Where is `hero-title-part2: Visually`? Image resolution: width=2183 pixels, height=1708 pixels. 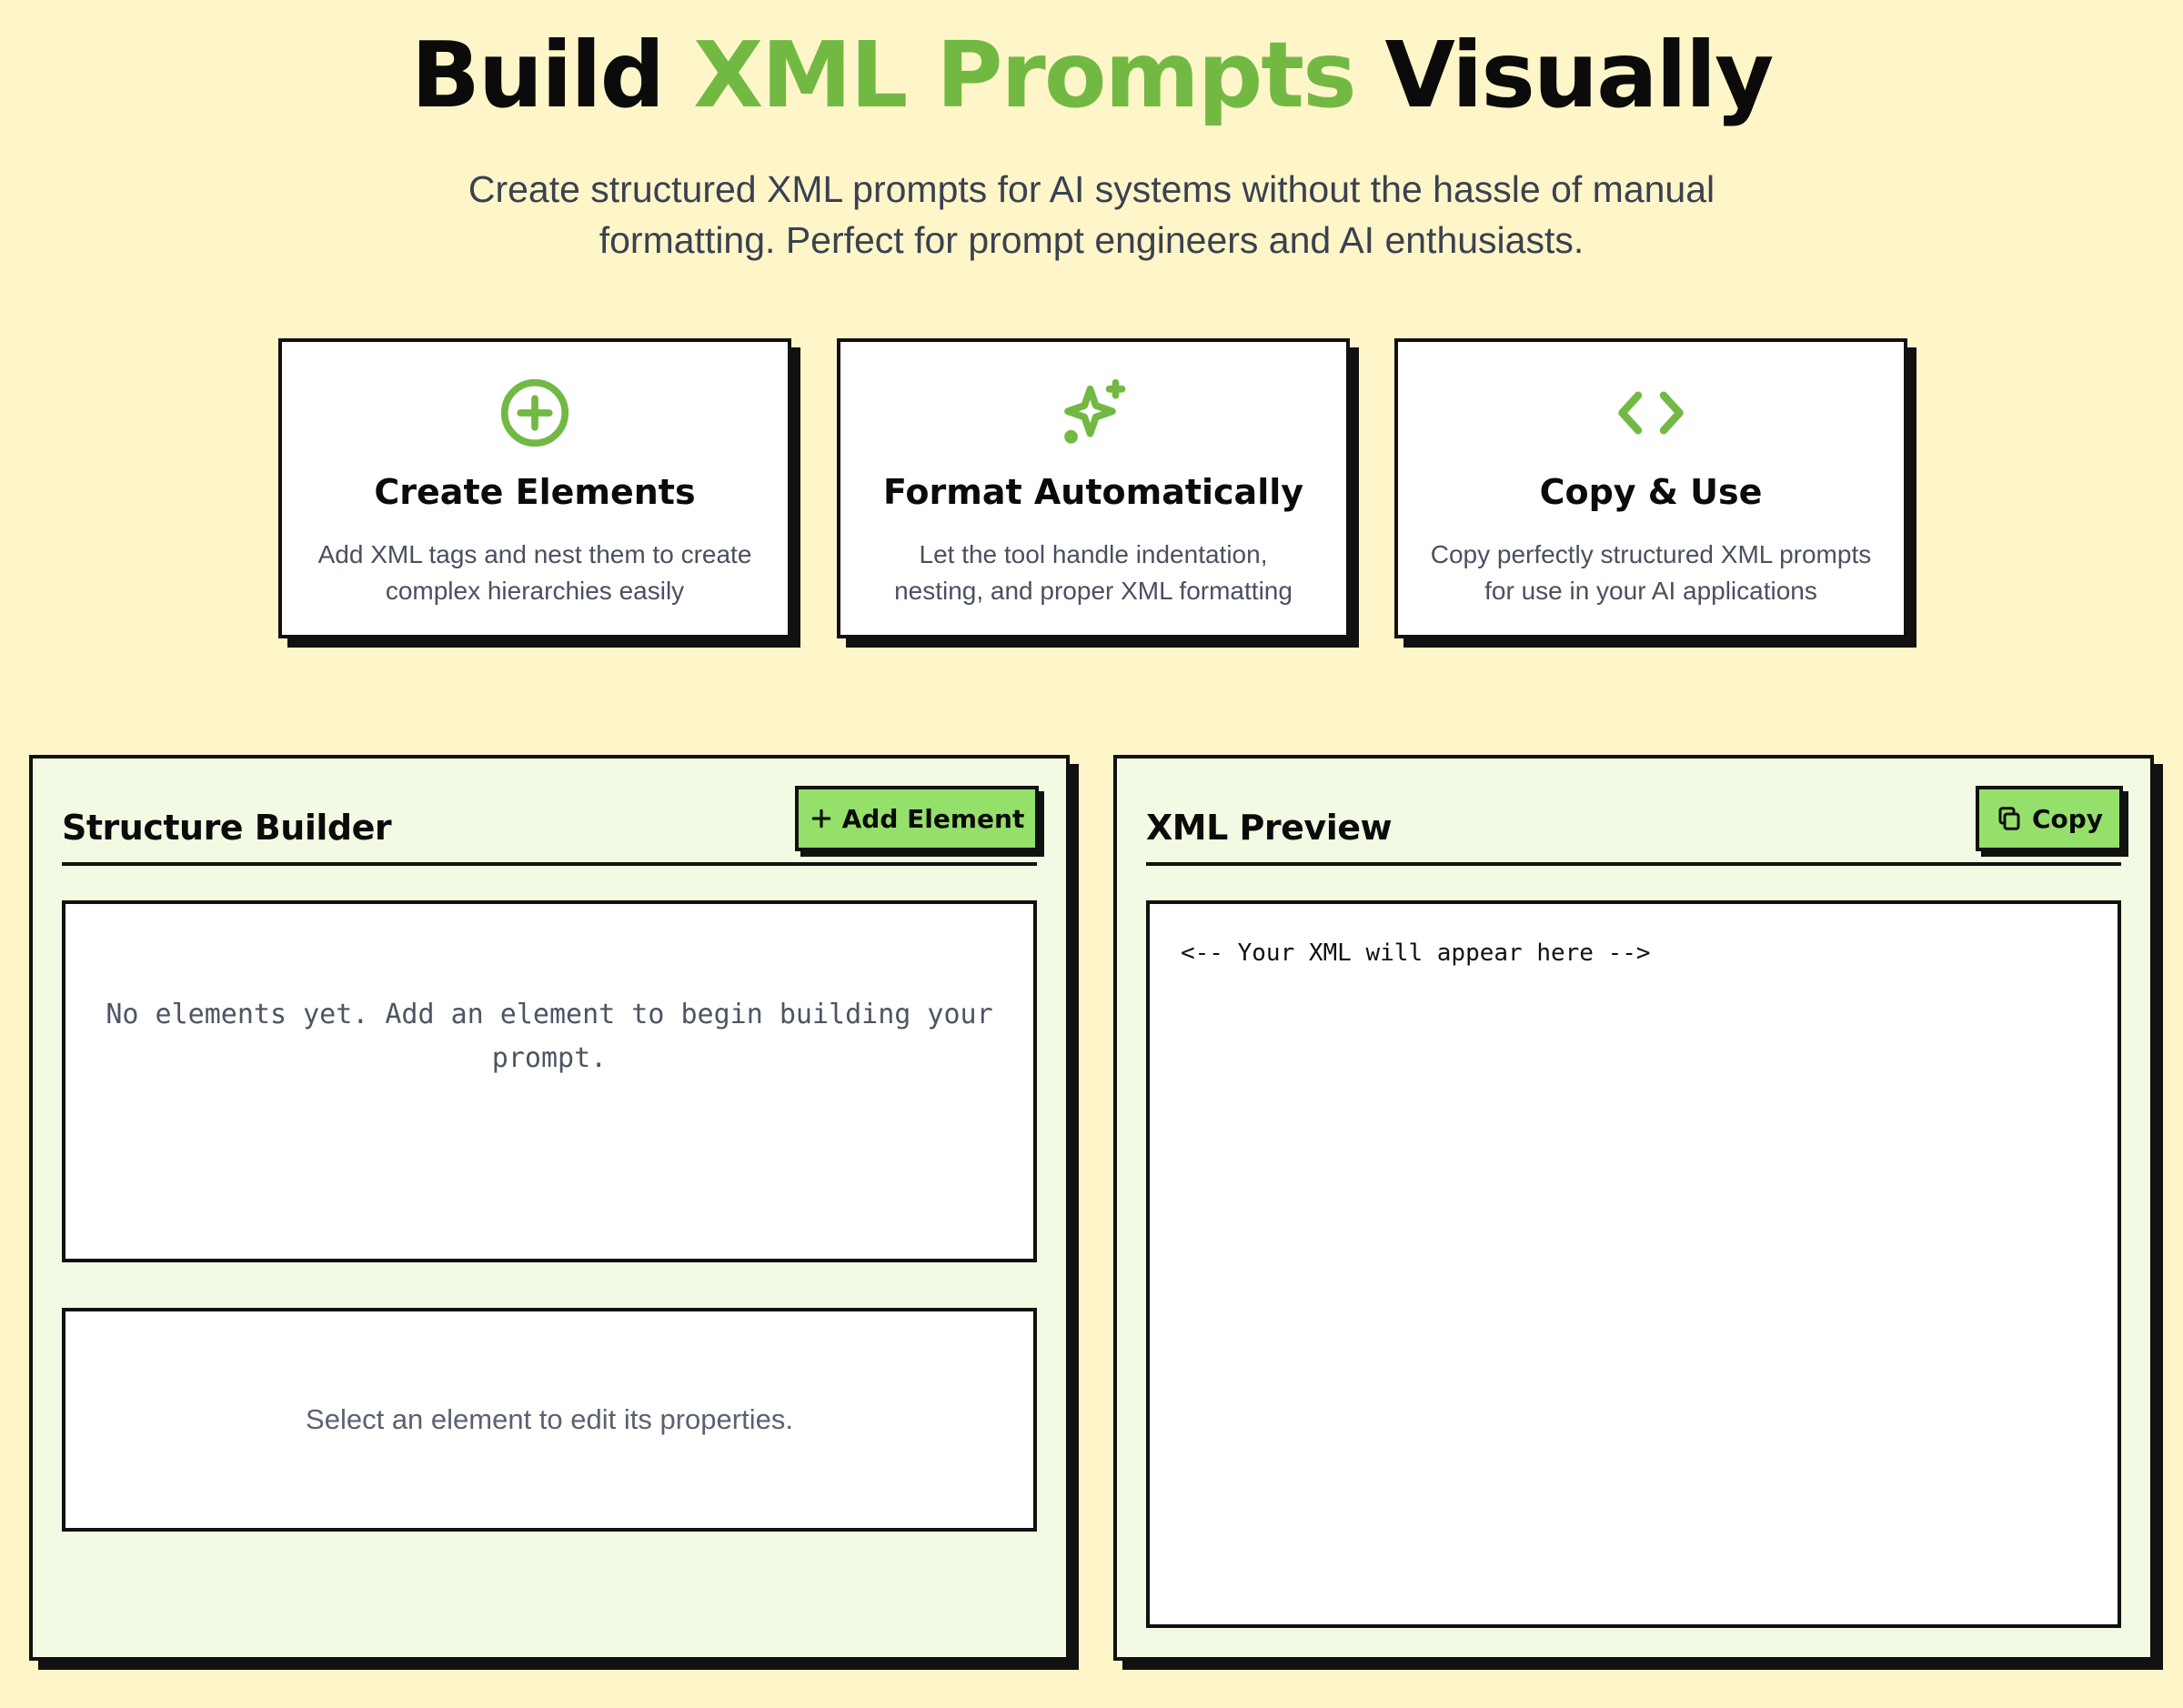
hero-title-part2: Visually is located at coordinates (1564, 75).